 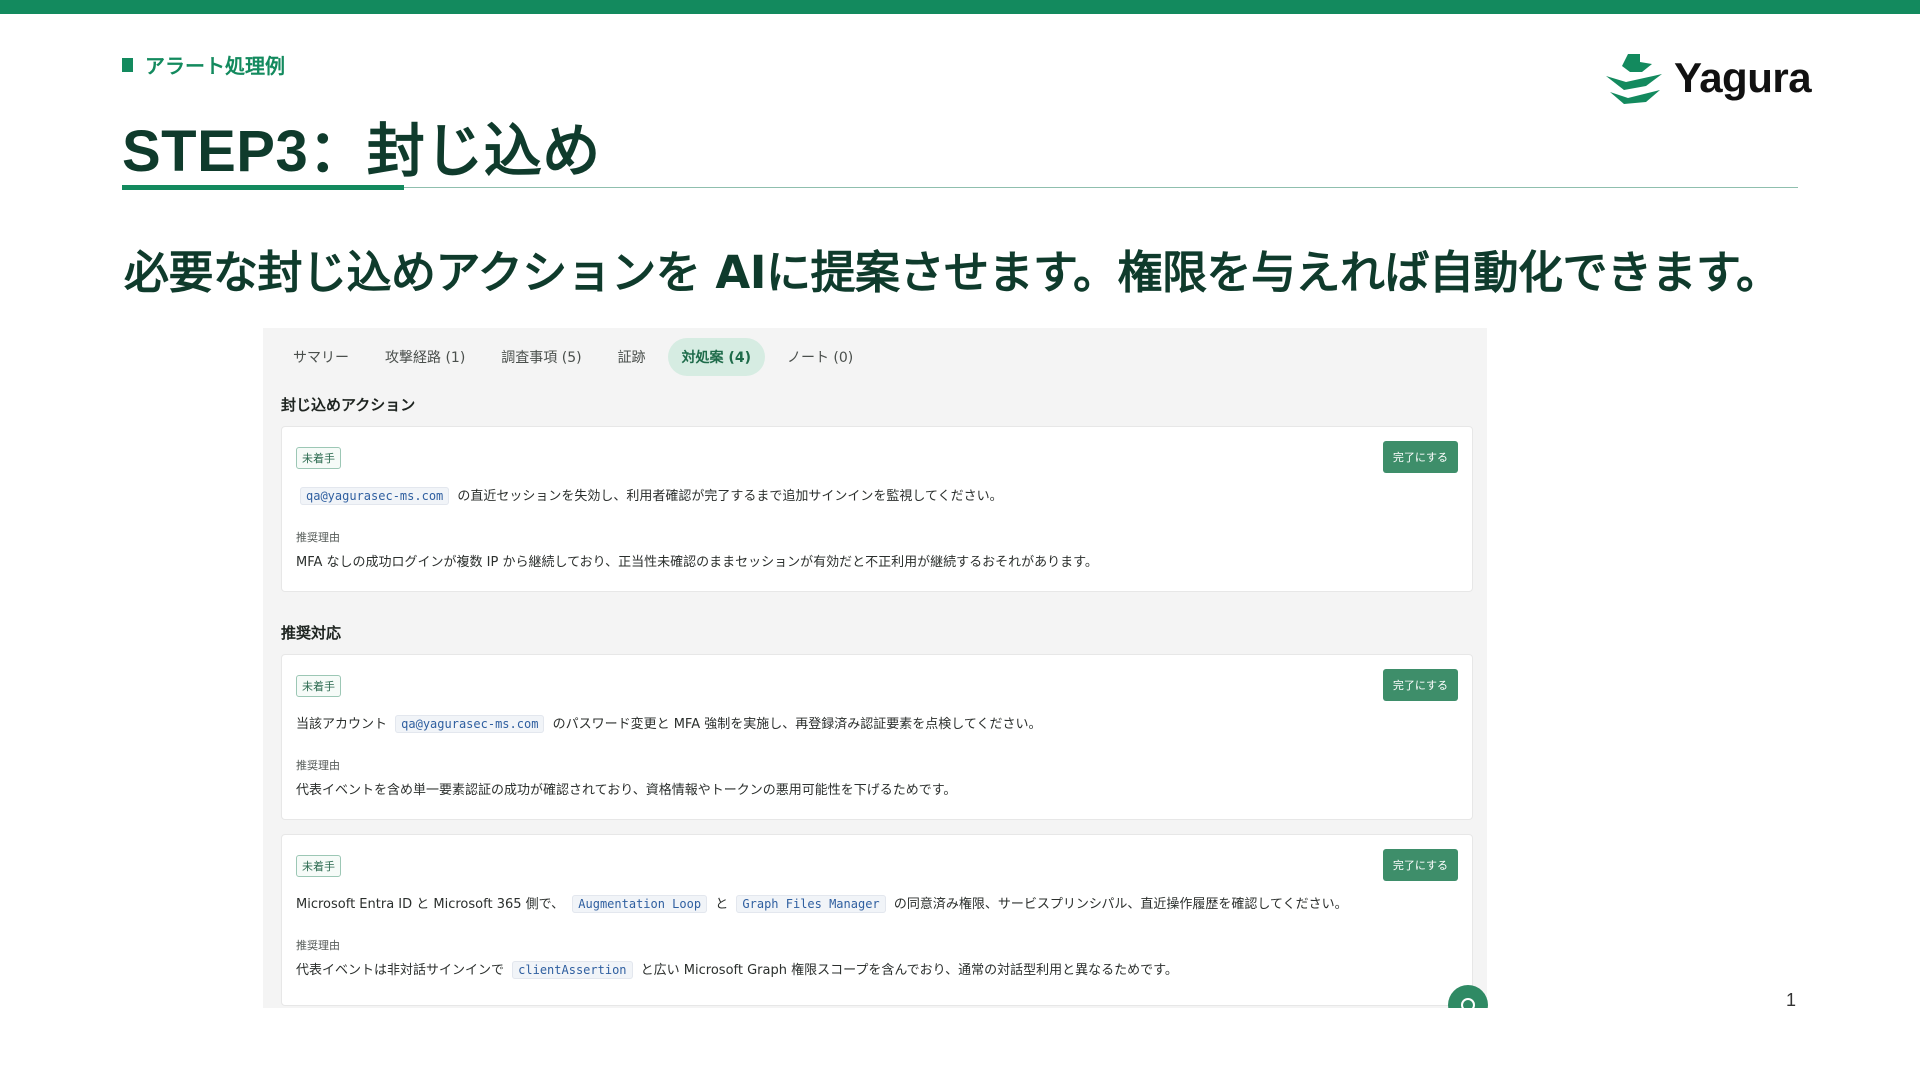 I want to click on headline: 必要な封じ込めアクションを AIに提案させます。権限を与えれば自動化できます。, so click(x=952, y=272).